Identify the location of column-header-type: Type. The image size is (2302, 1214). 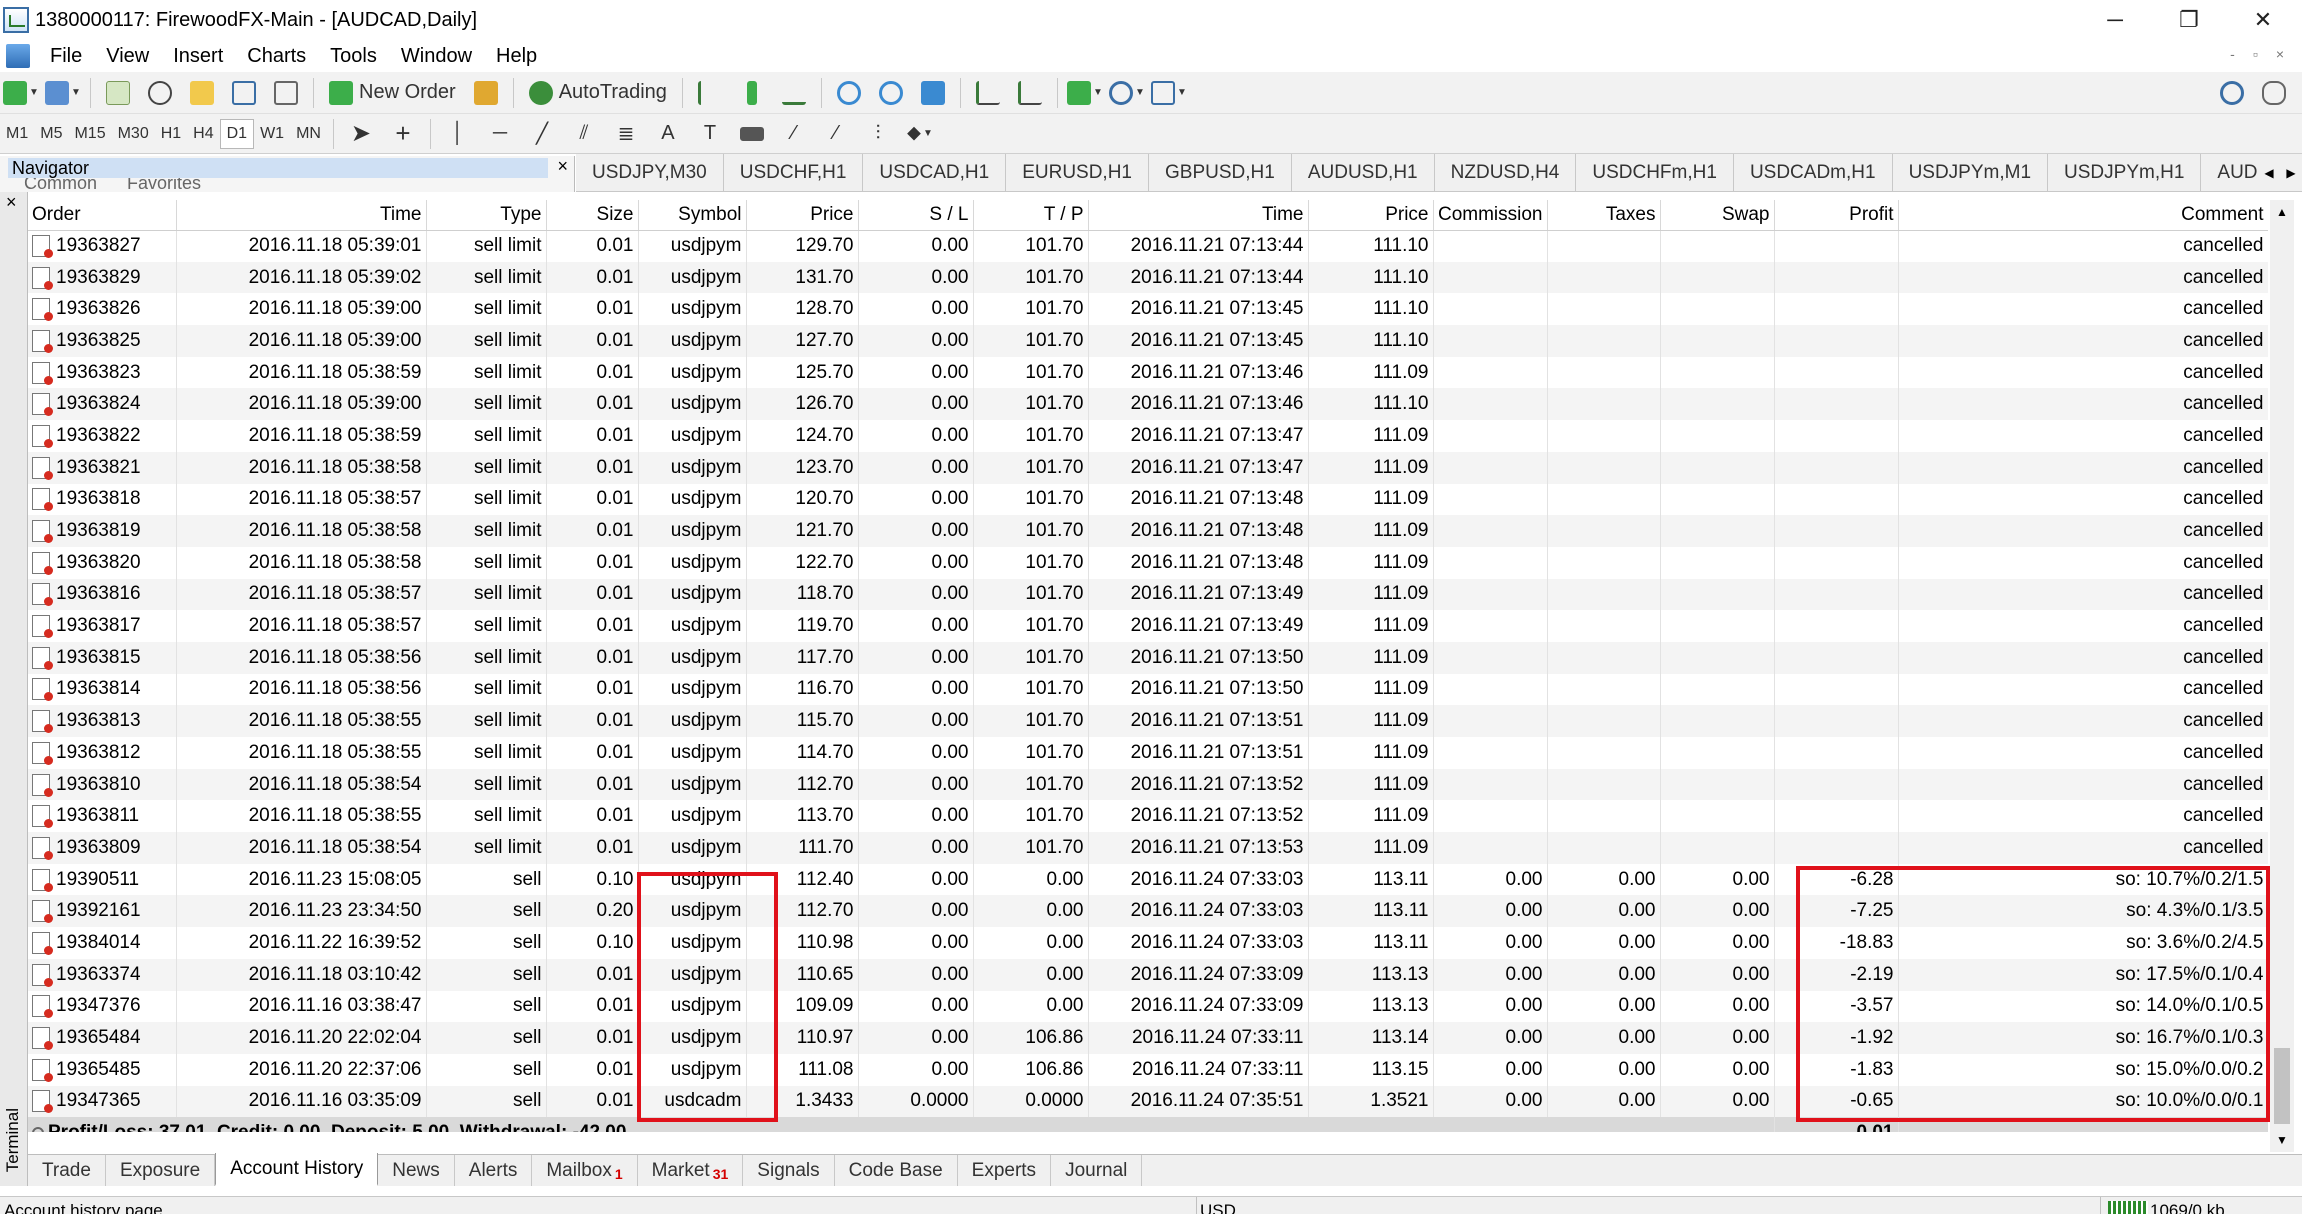
(486, 215).